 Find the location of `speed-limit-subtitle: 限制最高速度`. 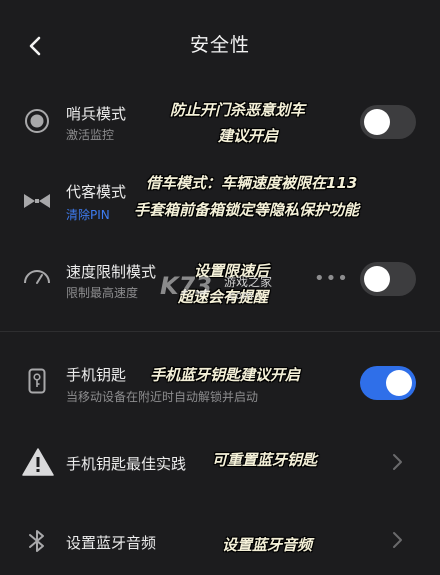

speed-limit-subtitle: 限制最高速度 is located at coordinates (102, 293).